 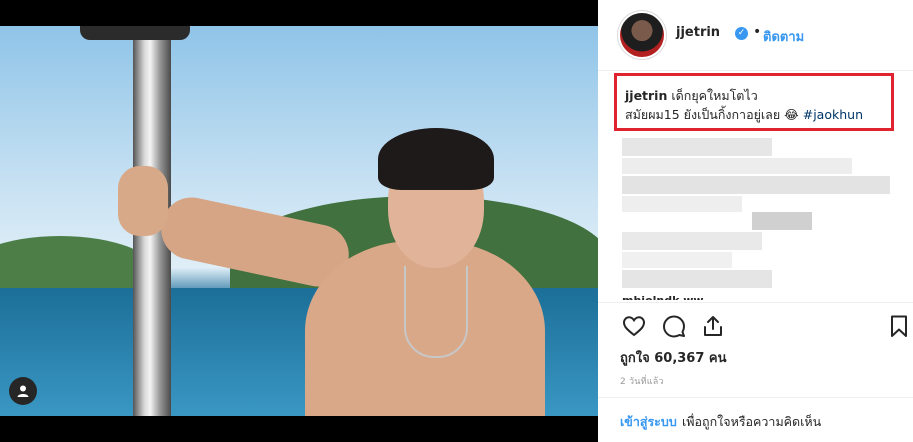 I want to click on blurred-comments, so click(x=757, y=218).